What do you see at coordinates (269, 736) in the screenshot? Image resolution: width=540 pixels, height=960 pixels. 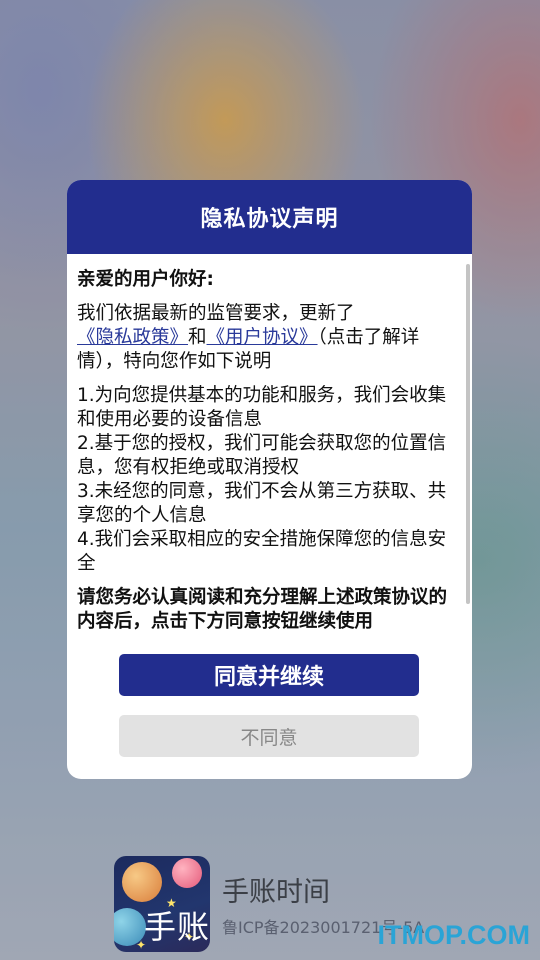 I see `disagree-button: 不同意` at bounding box center [269, 736].